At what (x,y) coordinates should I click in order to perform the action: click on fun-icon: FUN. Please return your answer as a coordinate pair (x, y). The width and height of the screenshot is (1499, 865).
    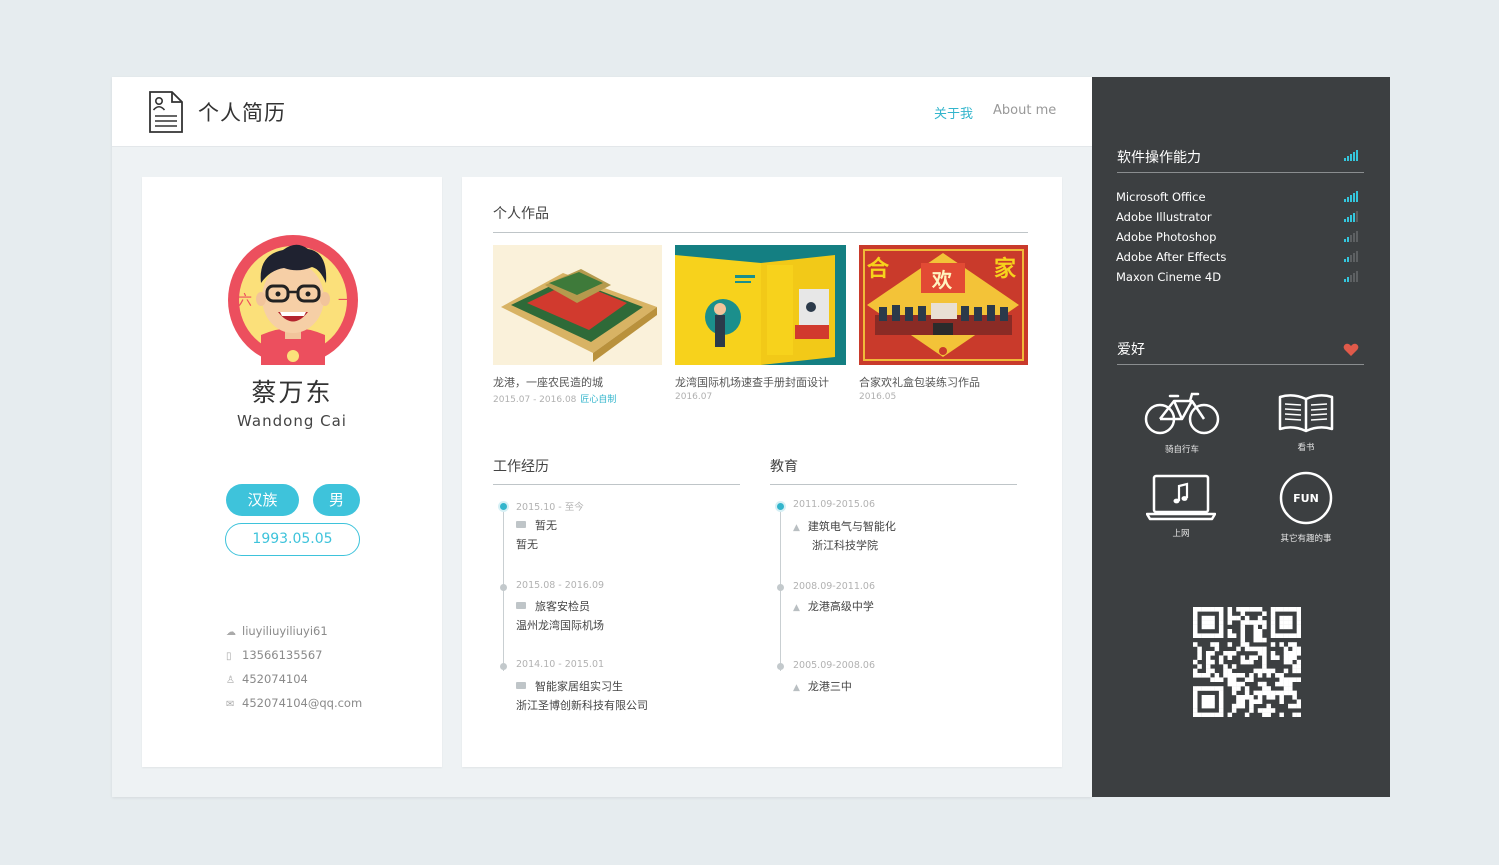
    Looking at the image, I should click on (1306, 498).